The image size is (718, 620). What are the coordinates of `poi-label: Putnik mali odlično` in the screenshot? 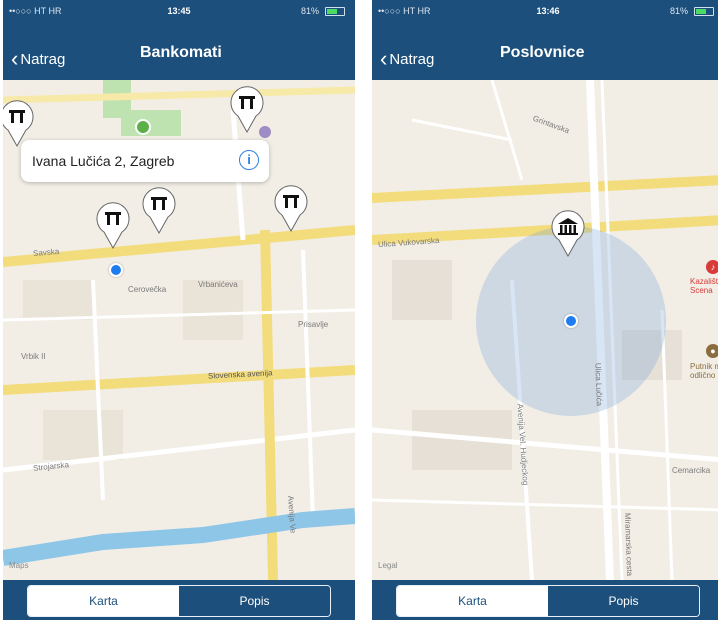 It's located at (704, 371).